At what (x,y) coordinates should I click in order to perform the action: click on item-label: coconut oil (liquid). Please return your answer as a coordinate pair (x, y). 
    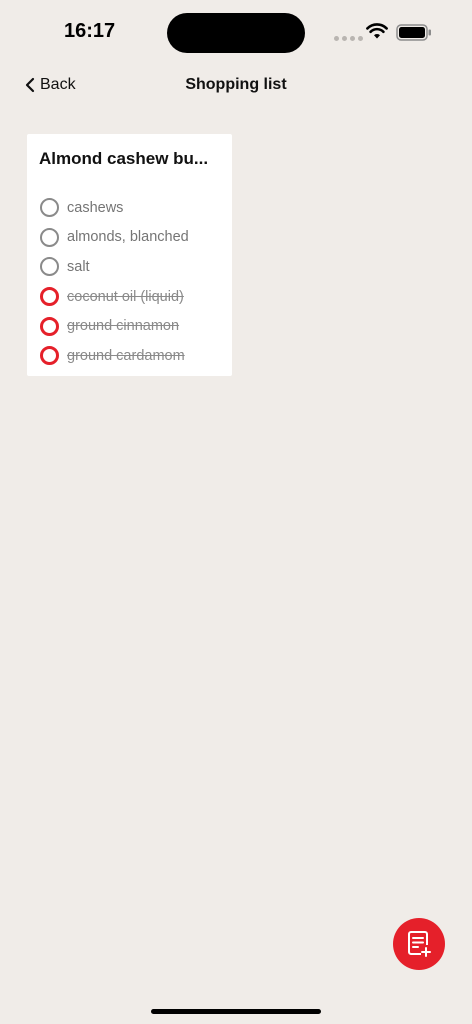
    Looking at the image, I should click on (125, 296).